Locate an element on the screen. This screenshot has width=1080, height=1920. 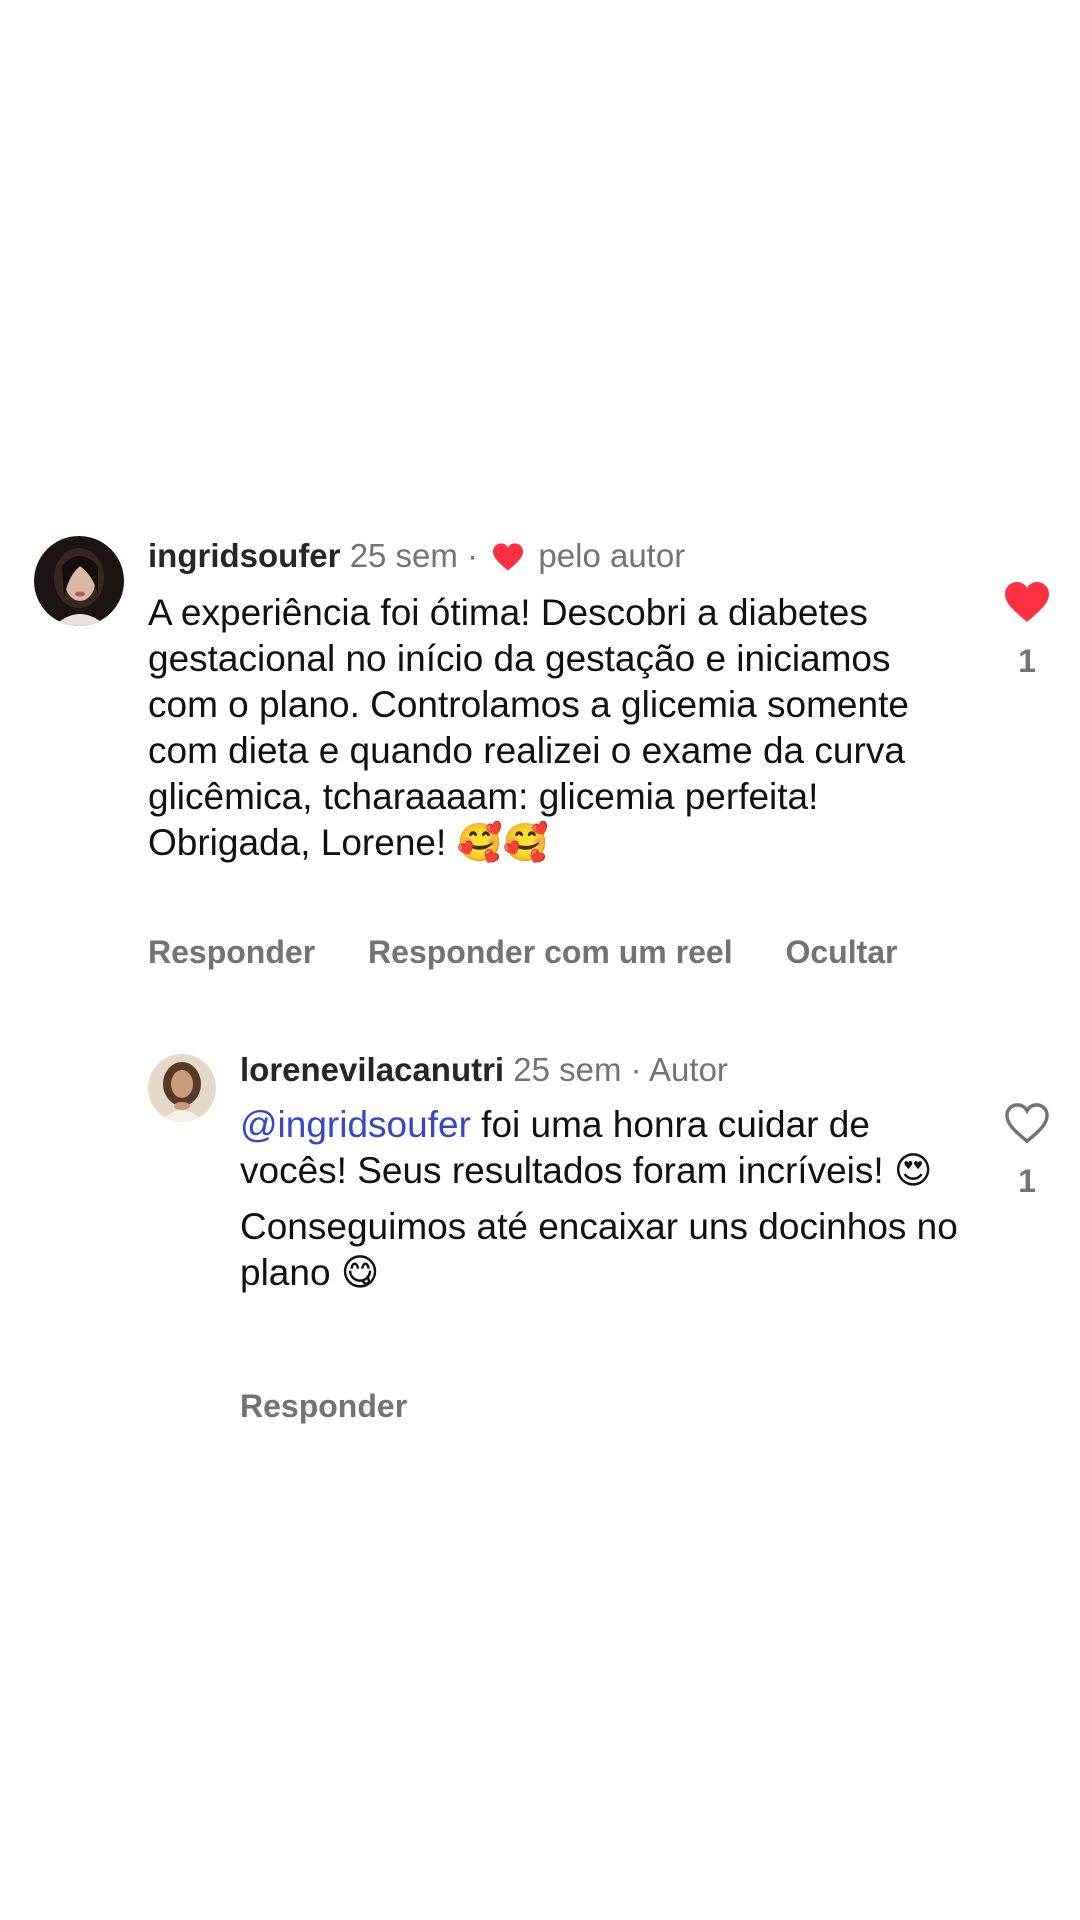
comment-actions: Responder Responder com um reel Ocultar is located at coordinates (545, 952).